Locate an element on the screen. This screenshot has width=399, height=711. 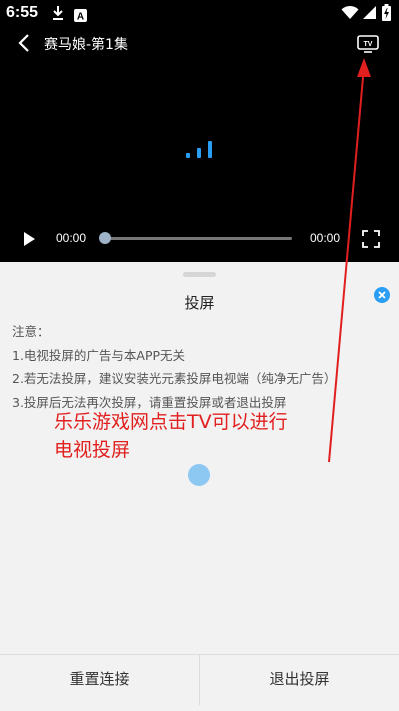
note-item: 1.电视投屏的广告与本APP无关 is located at coordinates (99, 355).